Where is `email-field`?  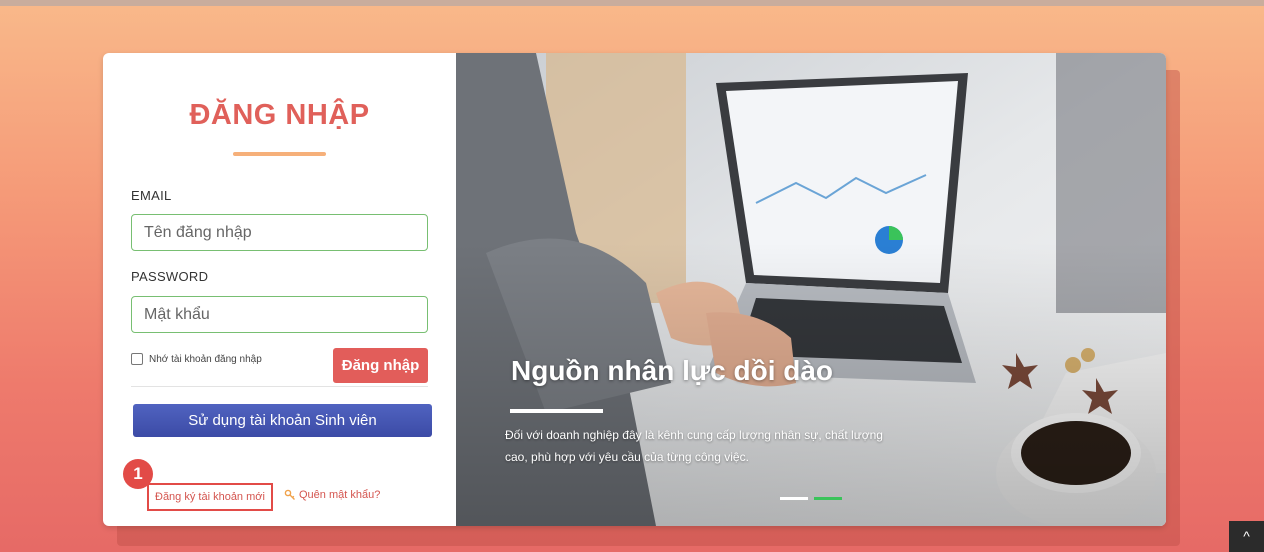
email-field is located at coordinates (279, 232).